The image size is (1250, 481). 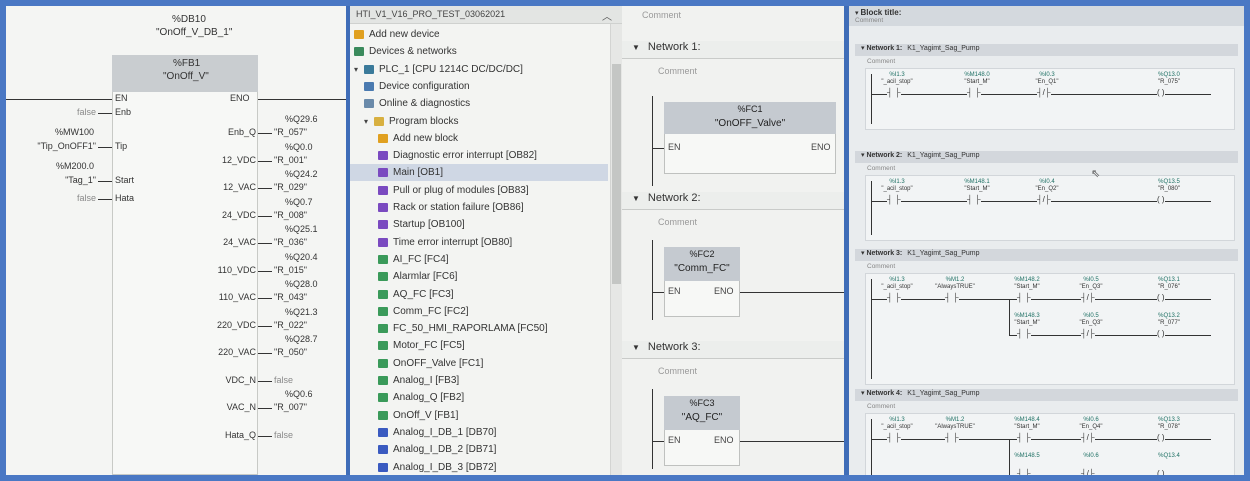 I want to click on ladder-network-header: ▾ Network 3: K1_Yagimt_Sag_Pump, so click(x=1046, y=255).